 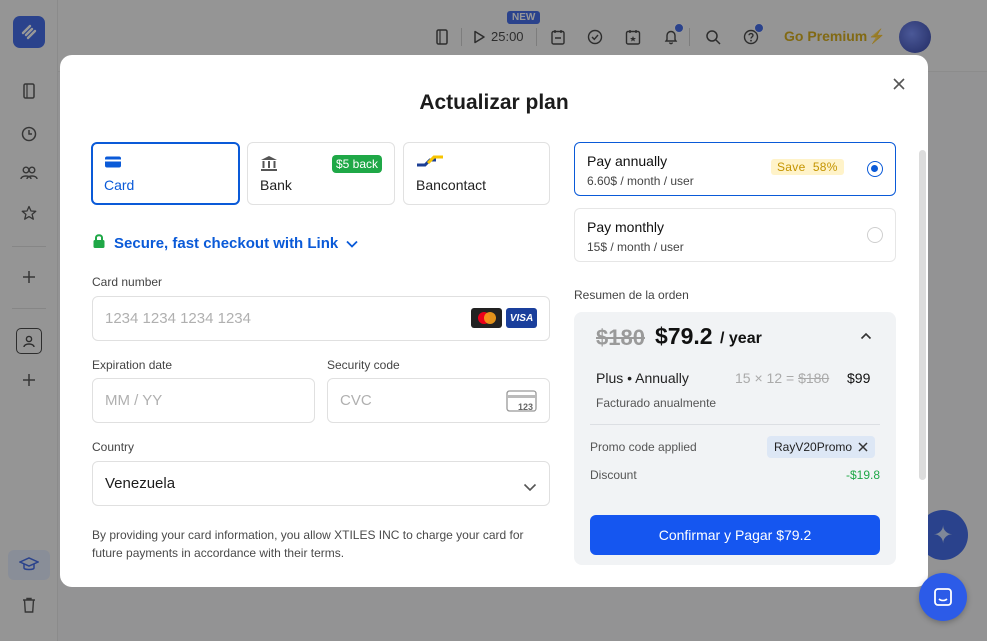 I want to click on original-price: $180, so click(x=620, y=337).